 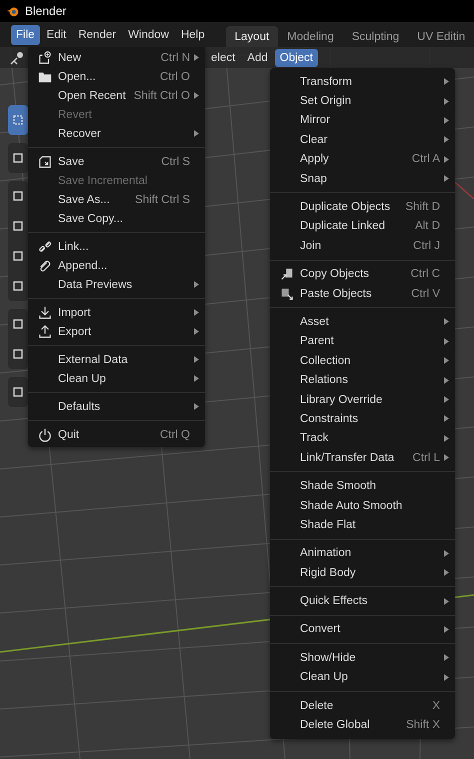 What do you see at coordinates (162, 96) in the screenshot?
I see `shortcut-label: Shift Ctrl O` at bounding box center [162, 96].